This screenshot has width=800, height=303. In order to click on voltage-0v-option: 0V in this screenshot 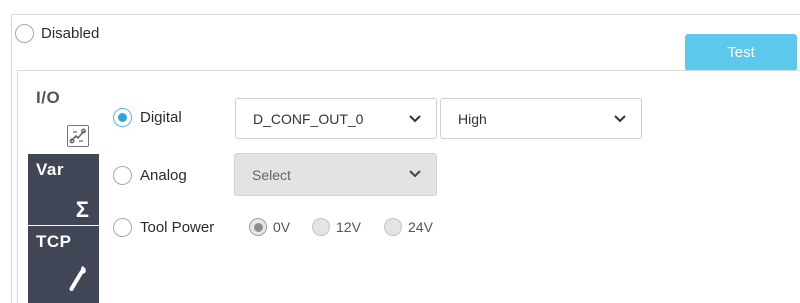, I will do `click(269, 227)`.